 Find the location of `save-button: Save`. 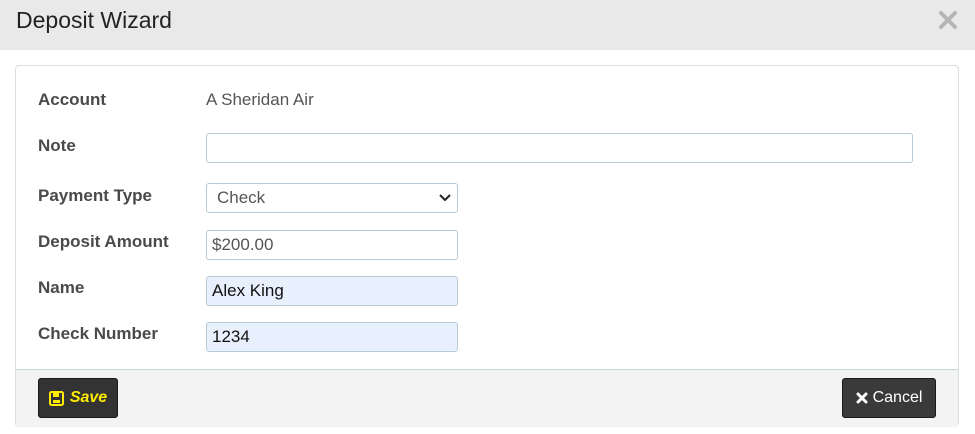

save-button: Save is located at coordinates (78, 398).